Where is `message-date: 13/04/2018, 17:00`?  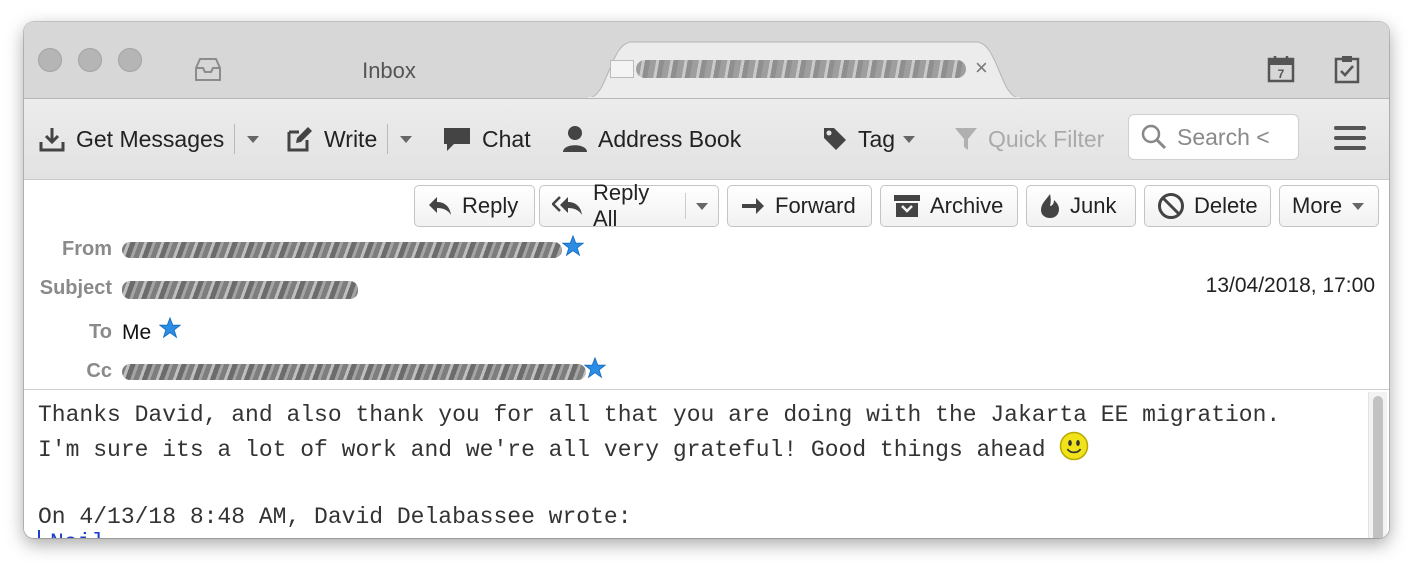 message-date: 13/04/2018, 17:00 is located at coordinates (1290, 285).